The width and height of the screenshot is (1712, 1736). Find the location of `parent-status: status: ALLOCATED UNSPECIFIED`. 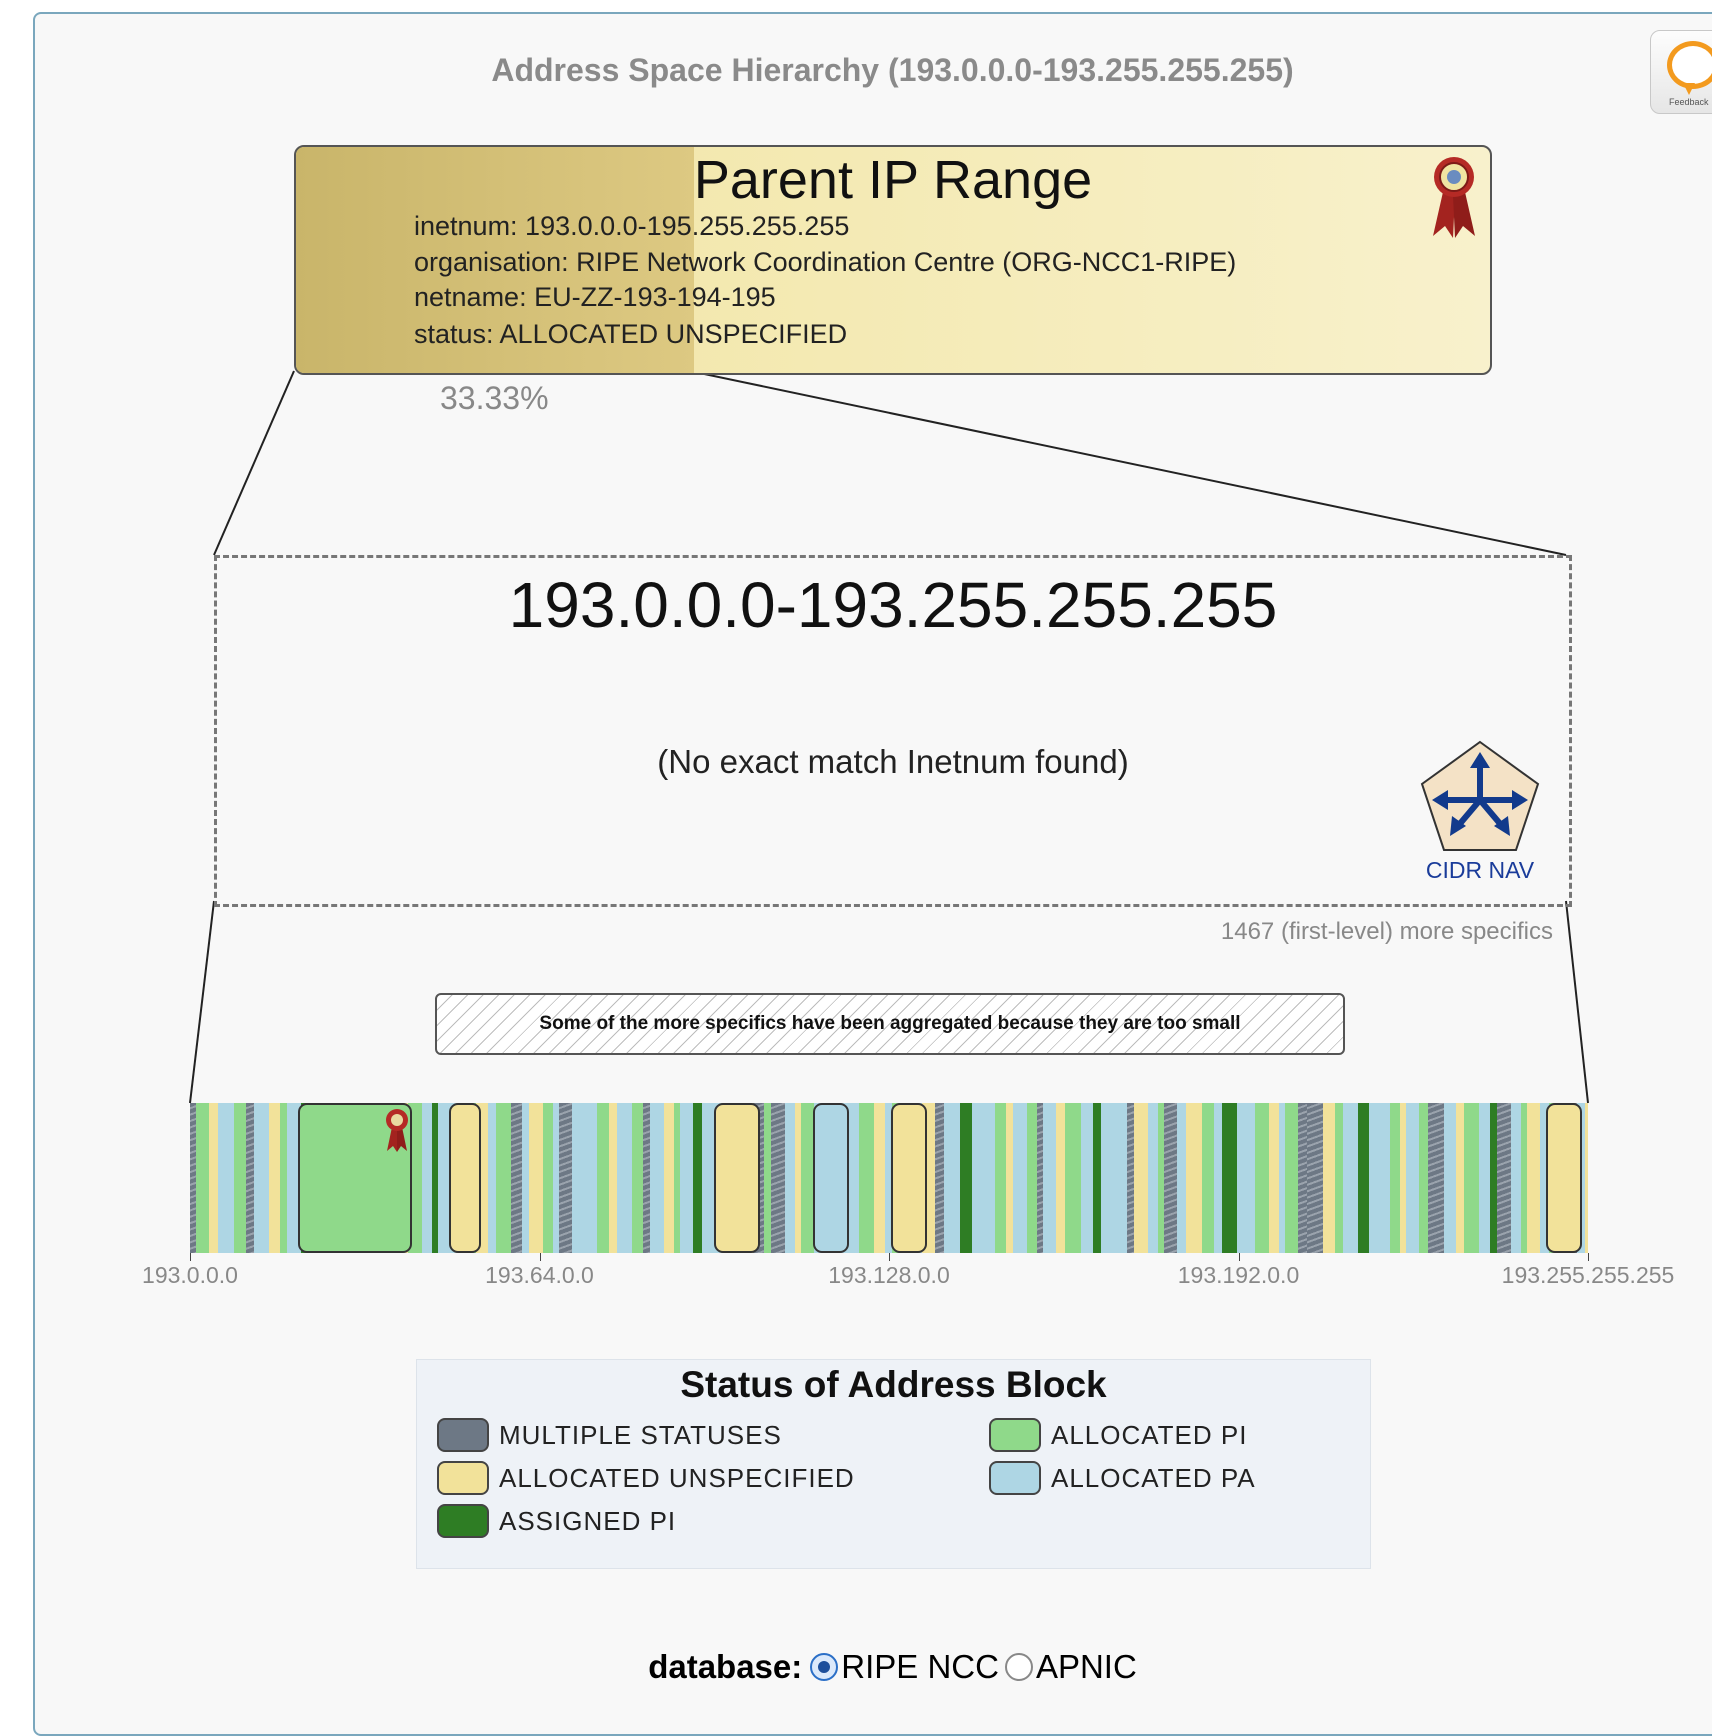

parent-status: status: ALLOCATED UNSPECIFIED is located at coordinates (631, 334).